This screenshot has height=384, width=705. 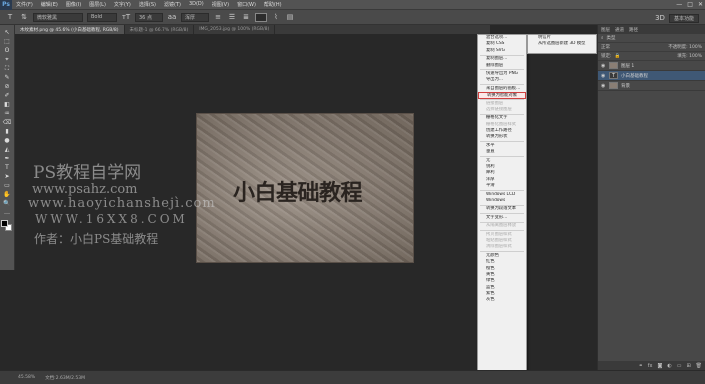 What do you see at coordinates (659, 366) in the screenshot?
I see `mask-icon: ◙` at bounding box center [659, 366].